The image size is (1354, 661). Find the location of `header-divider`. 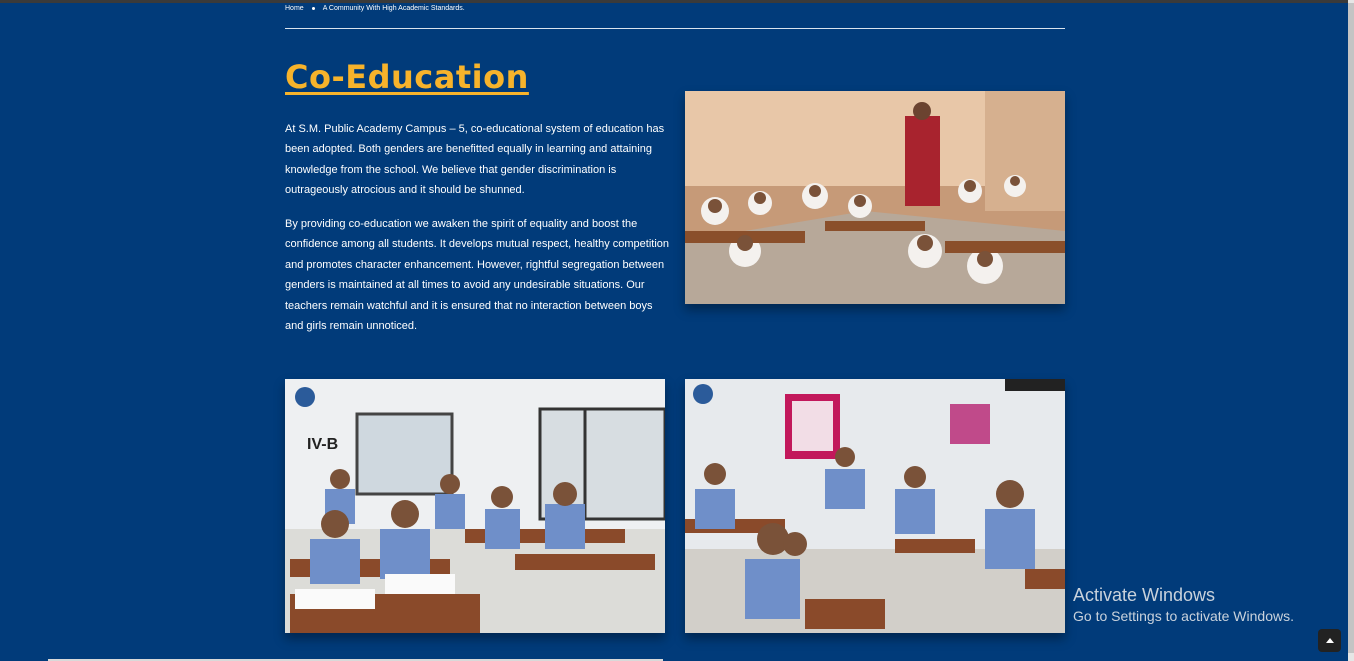

header-divider is located at coordinates (675, 28).